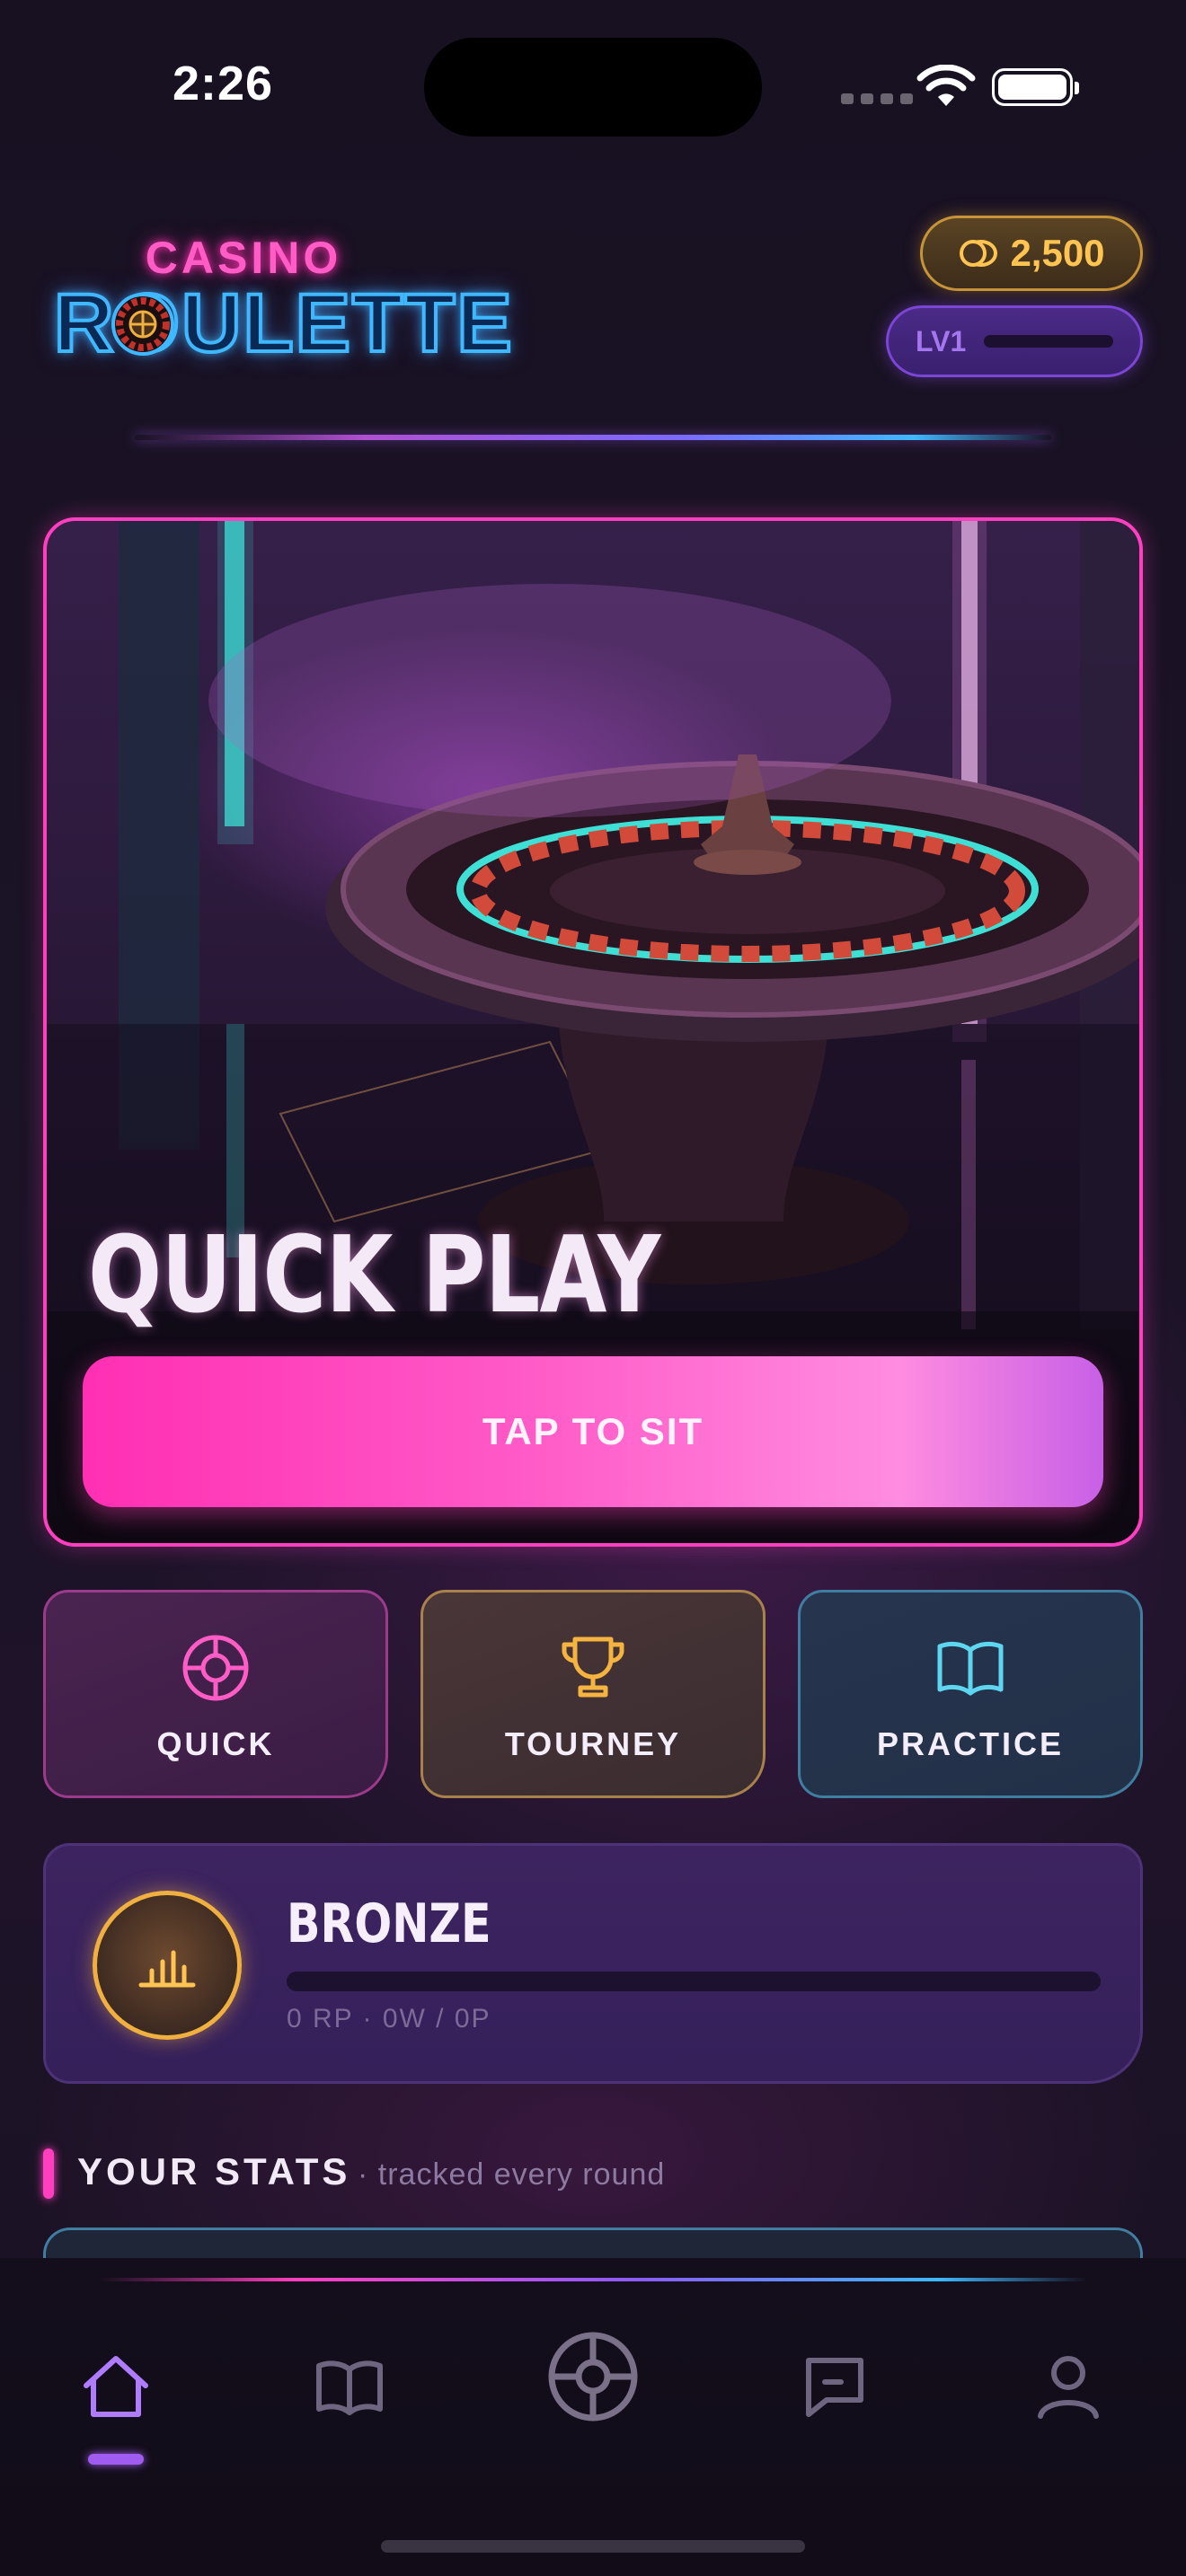 This screenshot has width=1186, height=2576. I want to click on tab-play, so click(593, 2376).